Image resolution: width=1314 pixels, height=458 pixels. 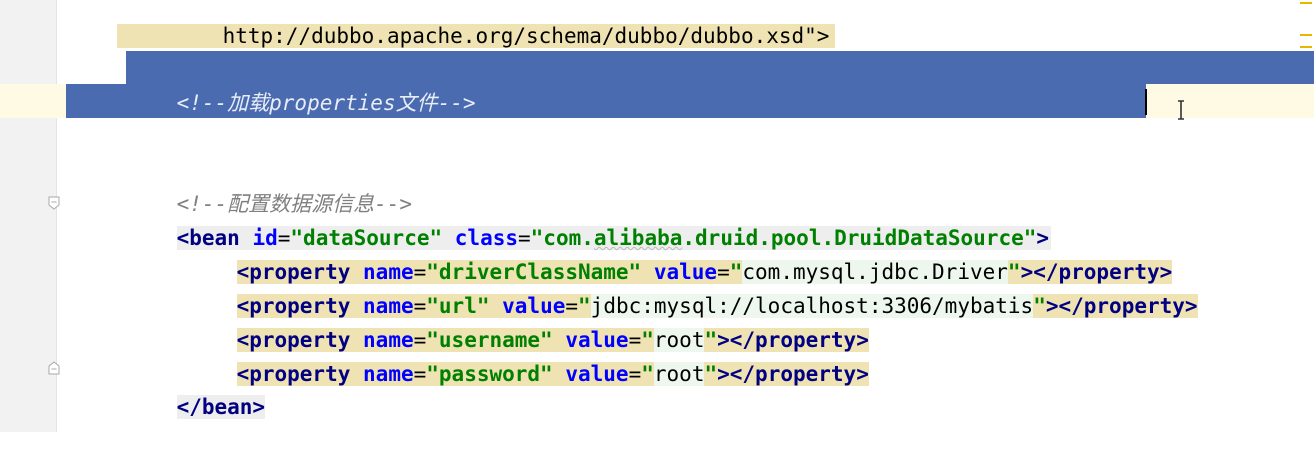 I want to click on context-tag-open: <context:property-placeholder, so click(x=360, y=136).